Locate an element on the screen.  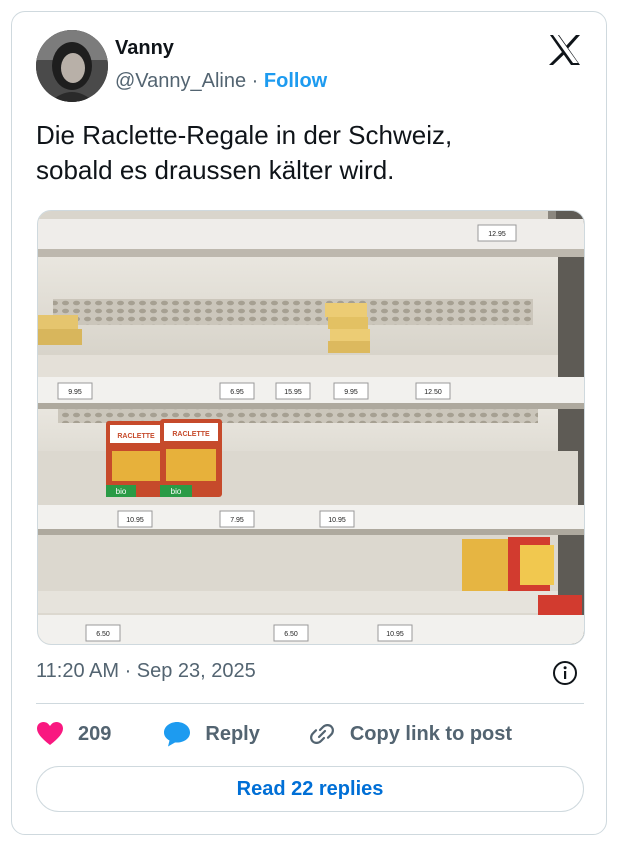
avatar-image is located at coordinates (72, 66).